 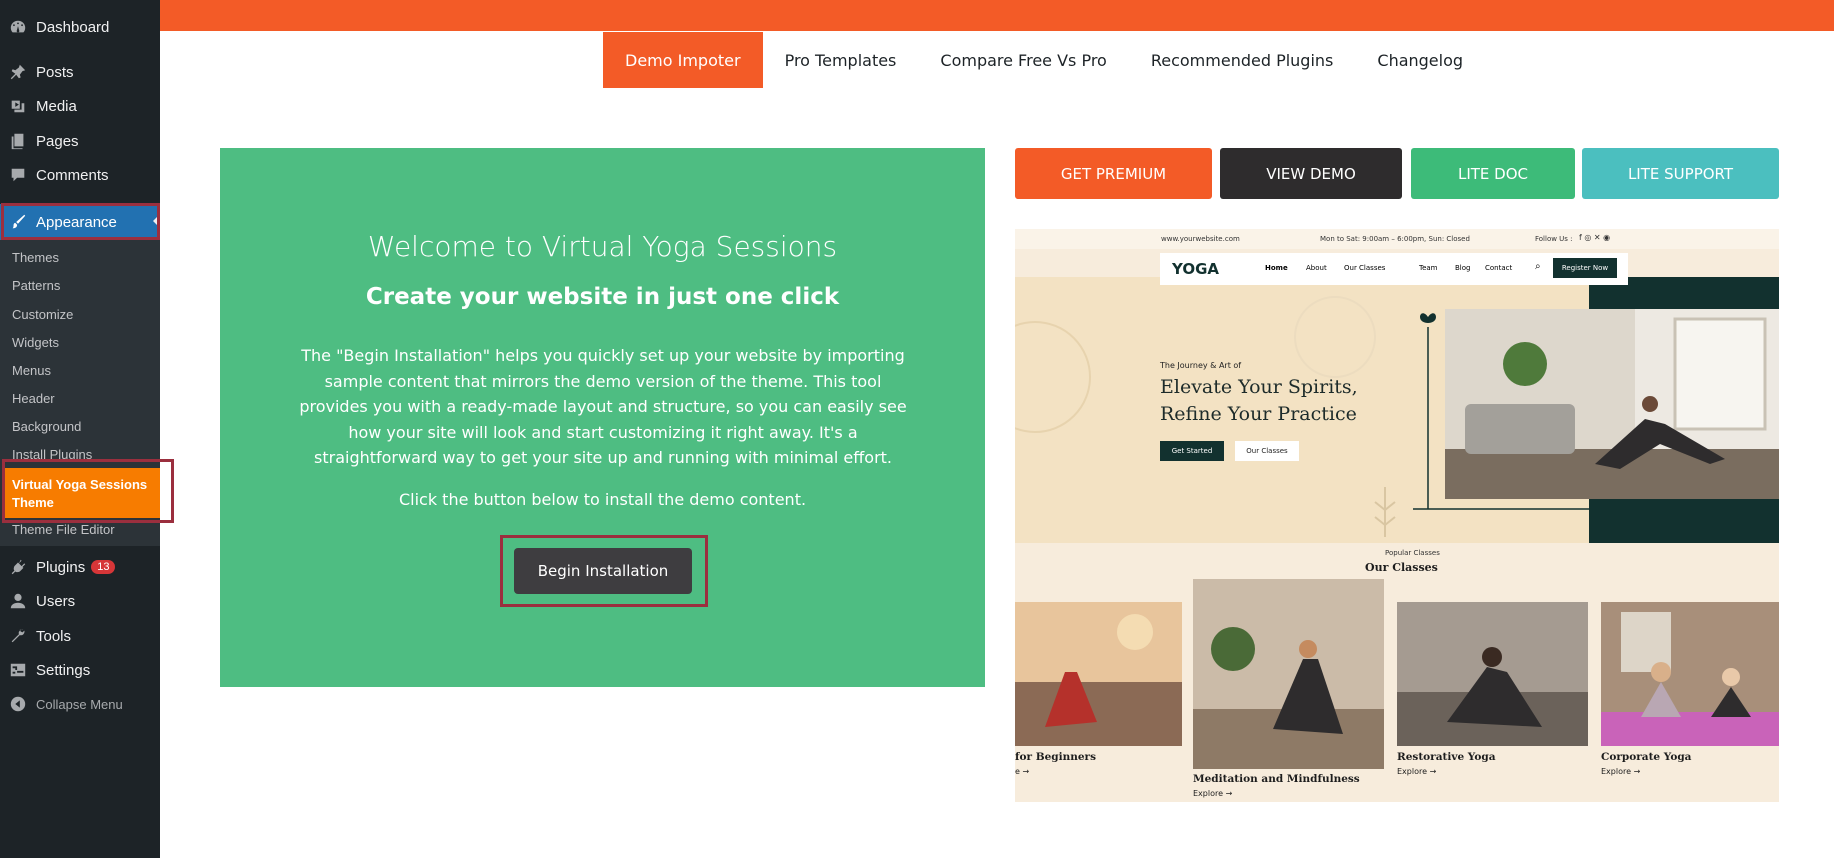 I want to click on preview-class-photo-beginners, so click(x=1098, y=674).